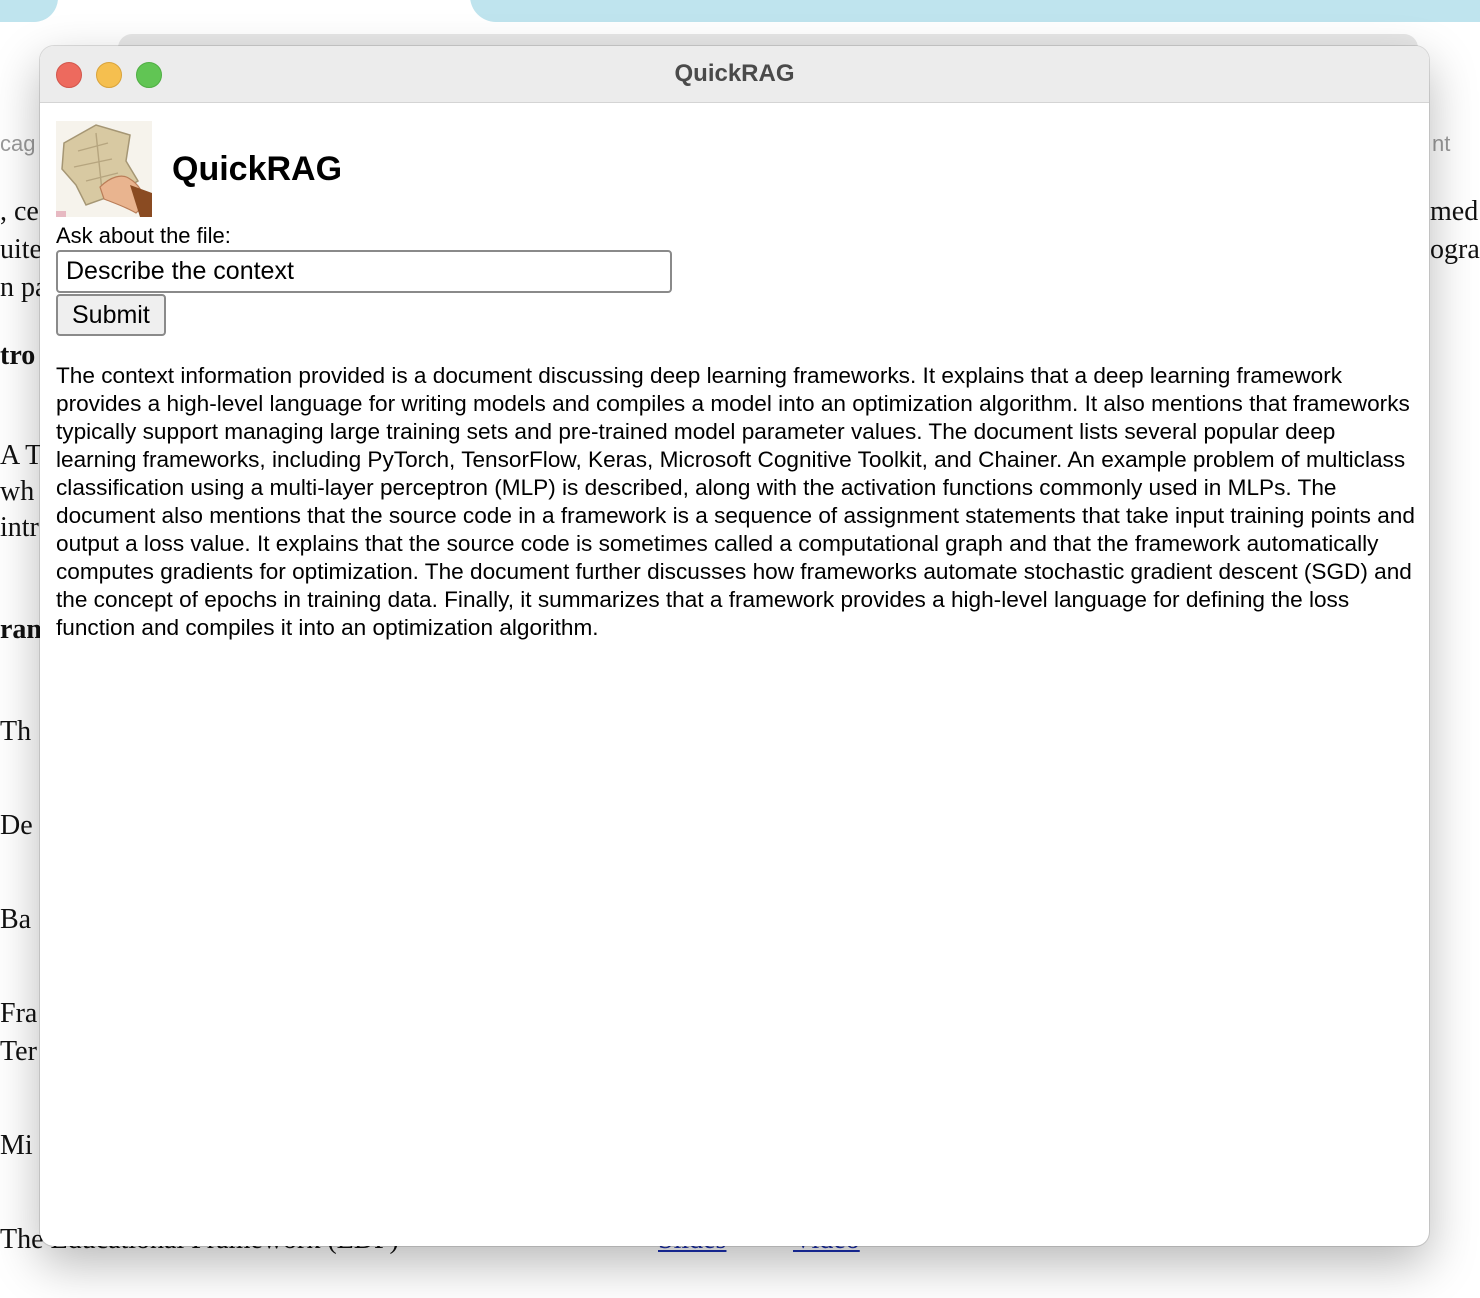  I want to click on background-fragment: De, so click(16, 825).